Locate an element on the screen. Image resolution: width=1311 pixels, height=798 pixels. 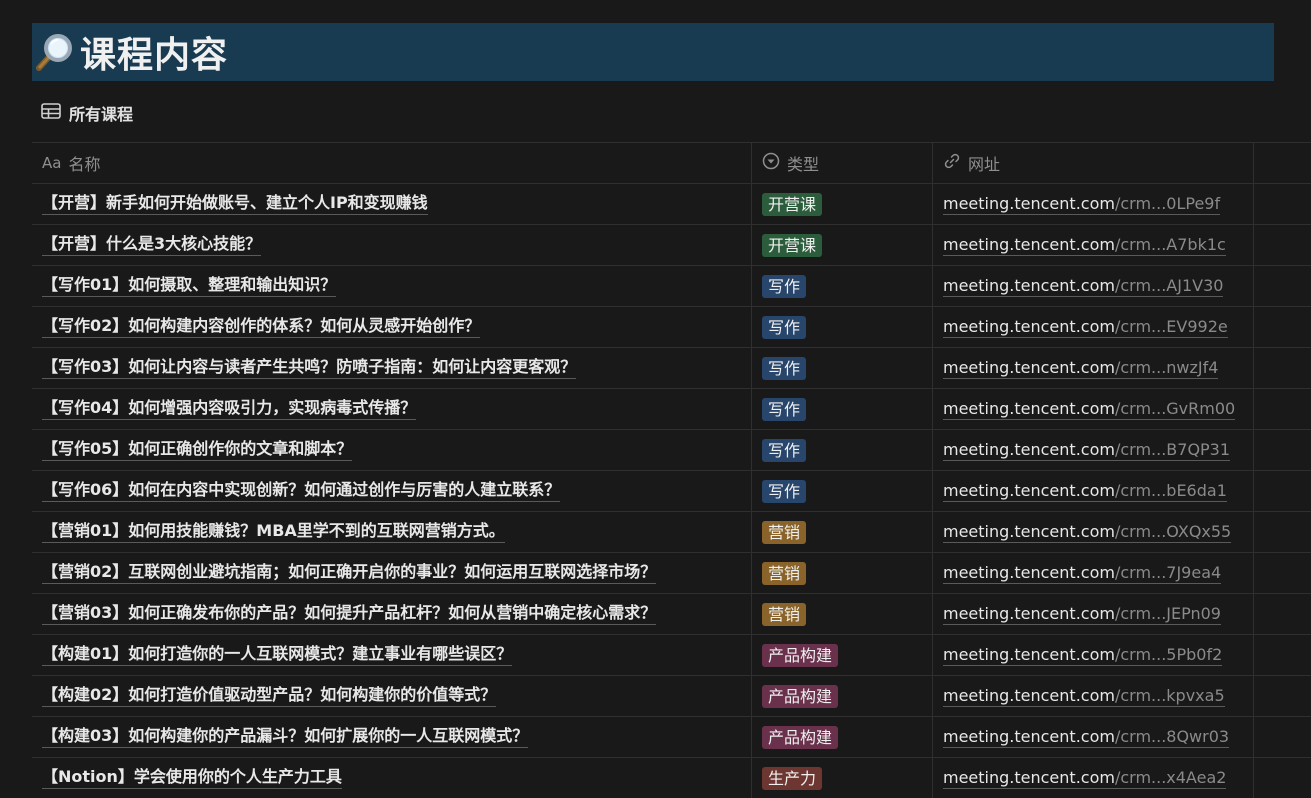
cell-name: 【营销02】互联网创业避坑指南；如何正确开启你的事业？如何运用互联网选择市场？ is located at coordinates (392, 573).